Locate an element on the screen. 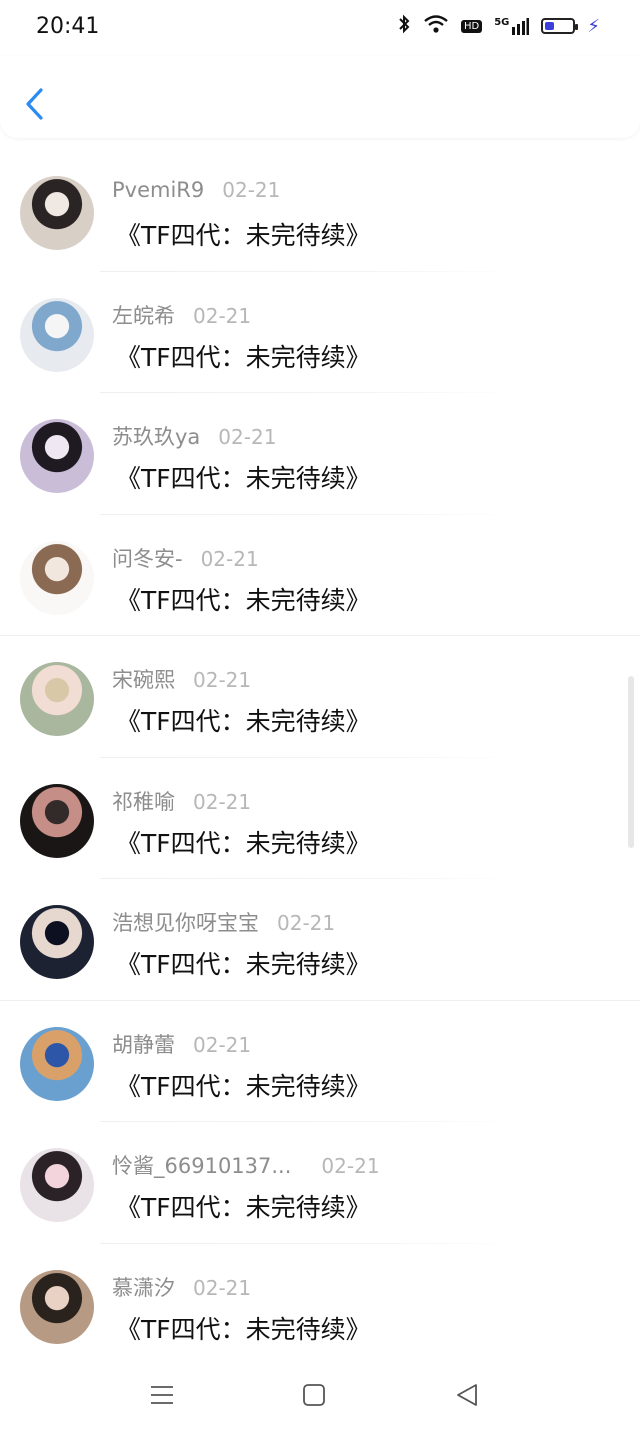 The image size is (640, 1433). battery-level is located at coordinates (550, 26).